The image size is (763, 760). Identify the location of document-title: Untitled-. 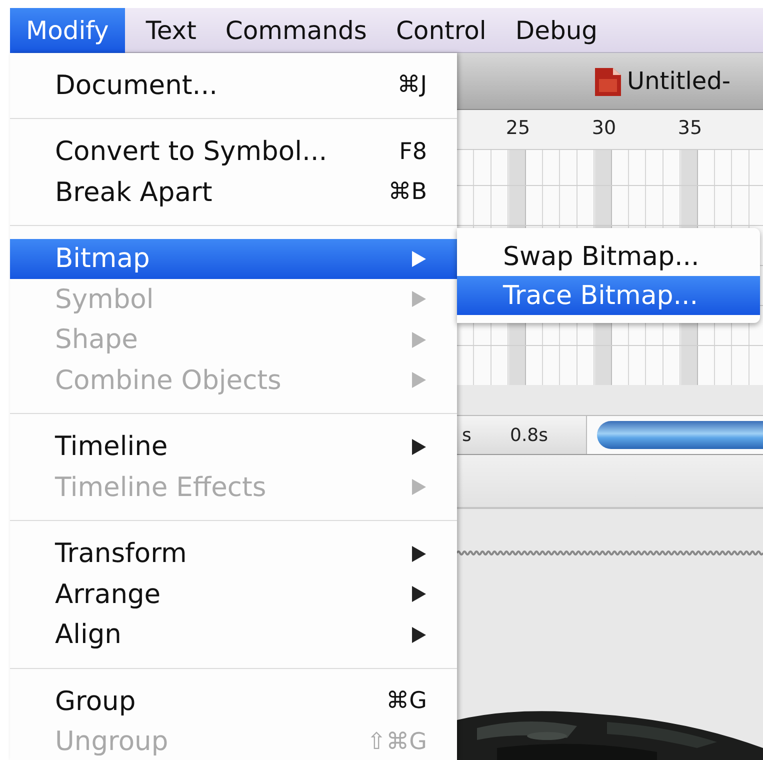
(679, 81).